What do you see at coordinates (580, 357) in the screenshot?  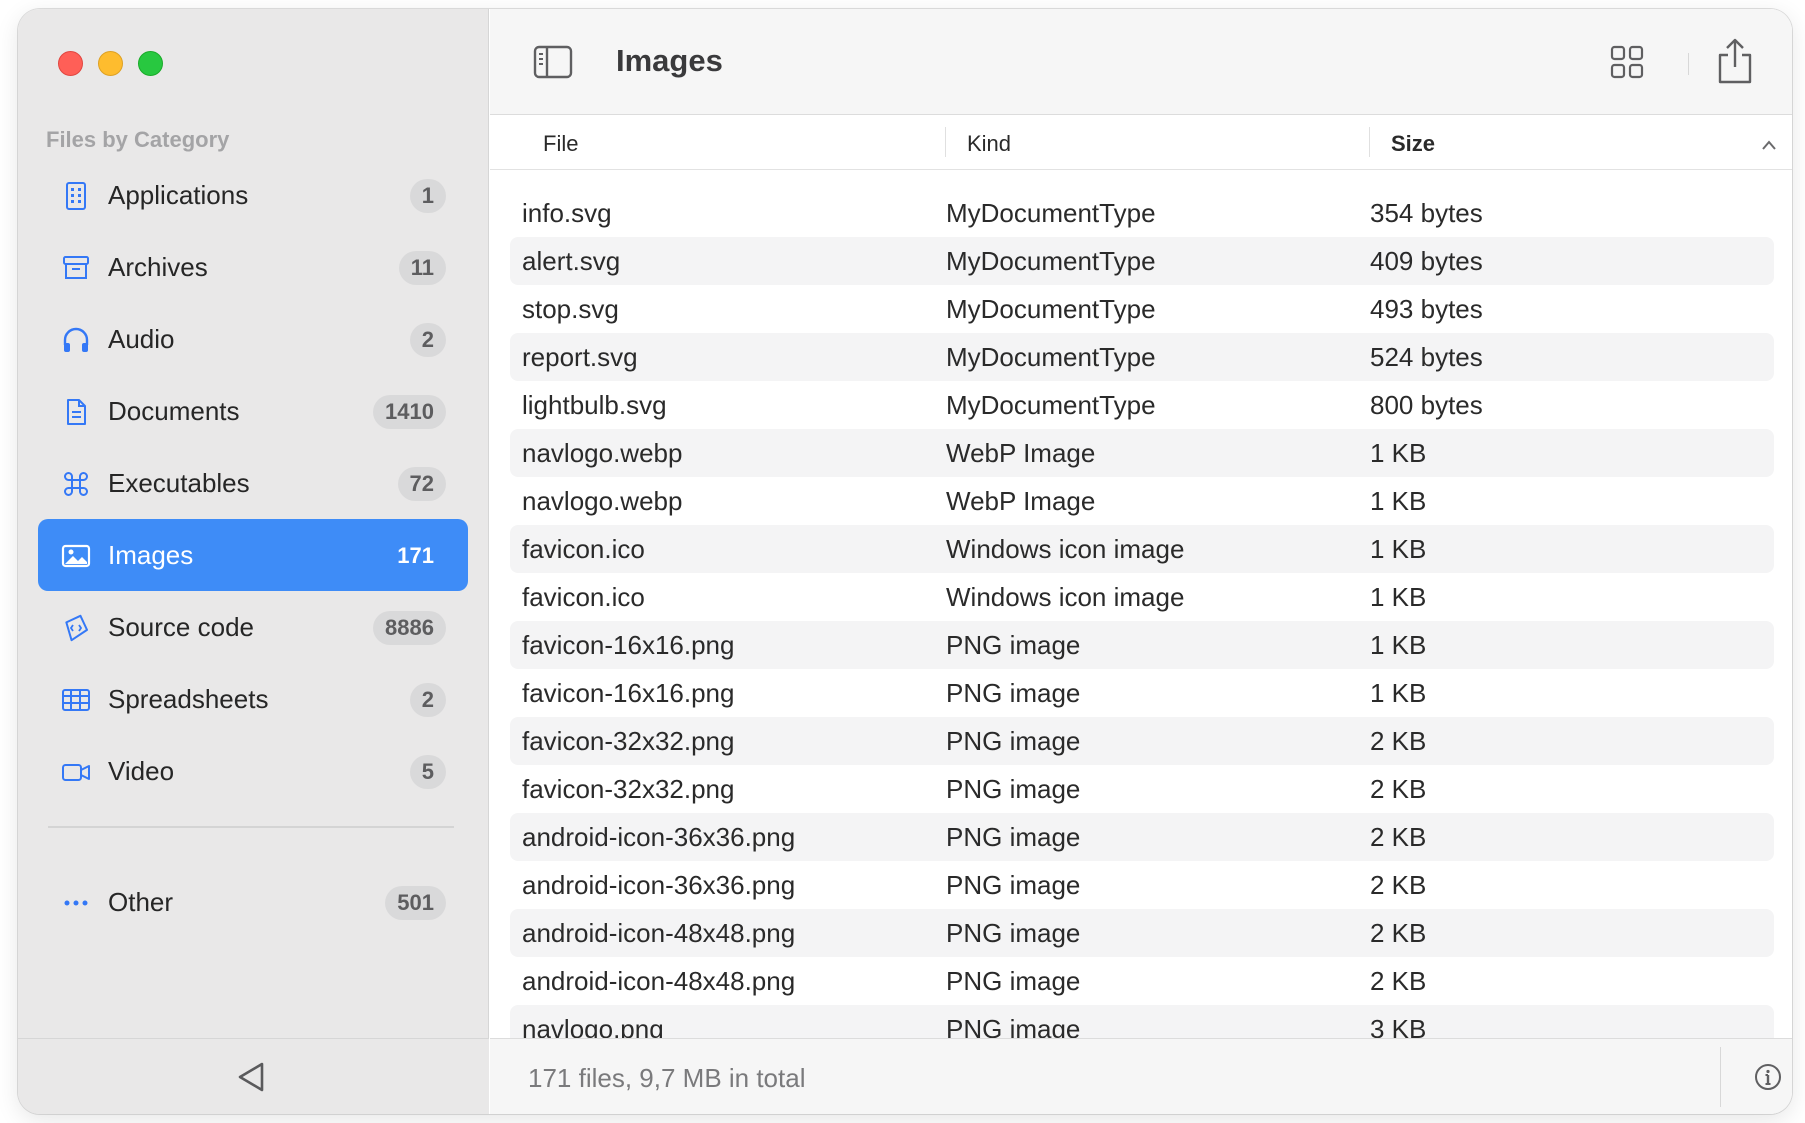 I see `cell-file: report.svg` at bounding box center [580, 357].